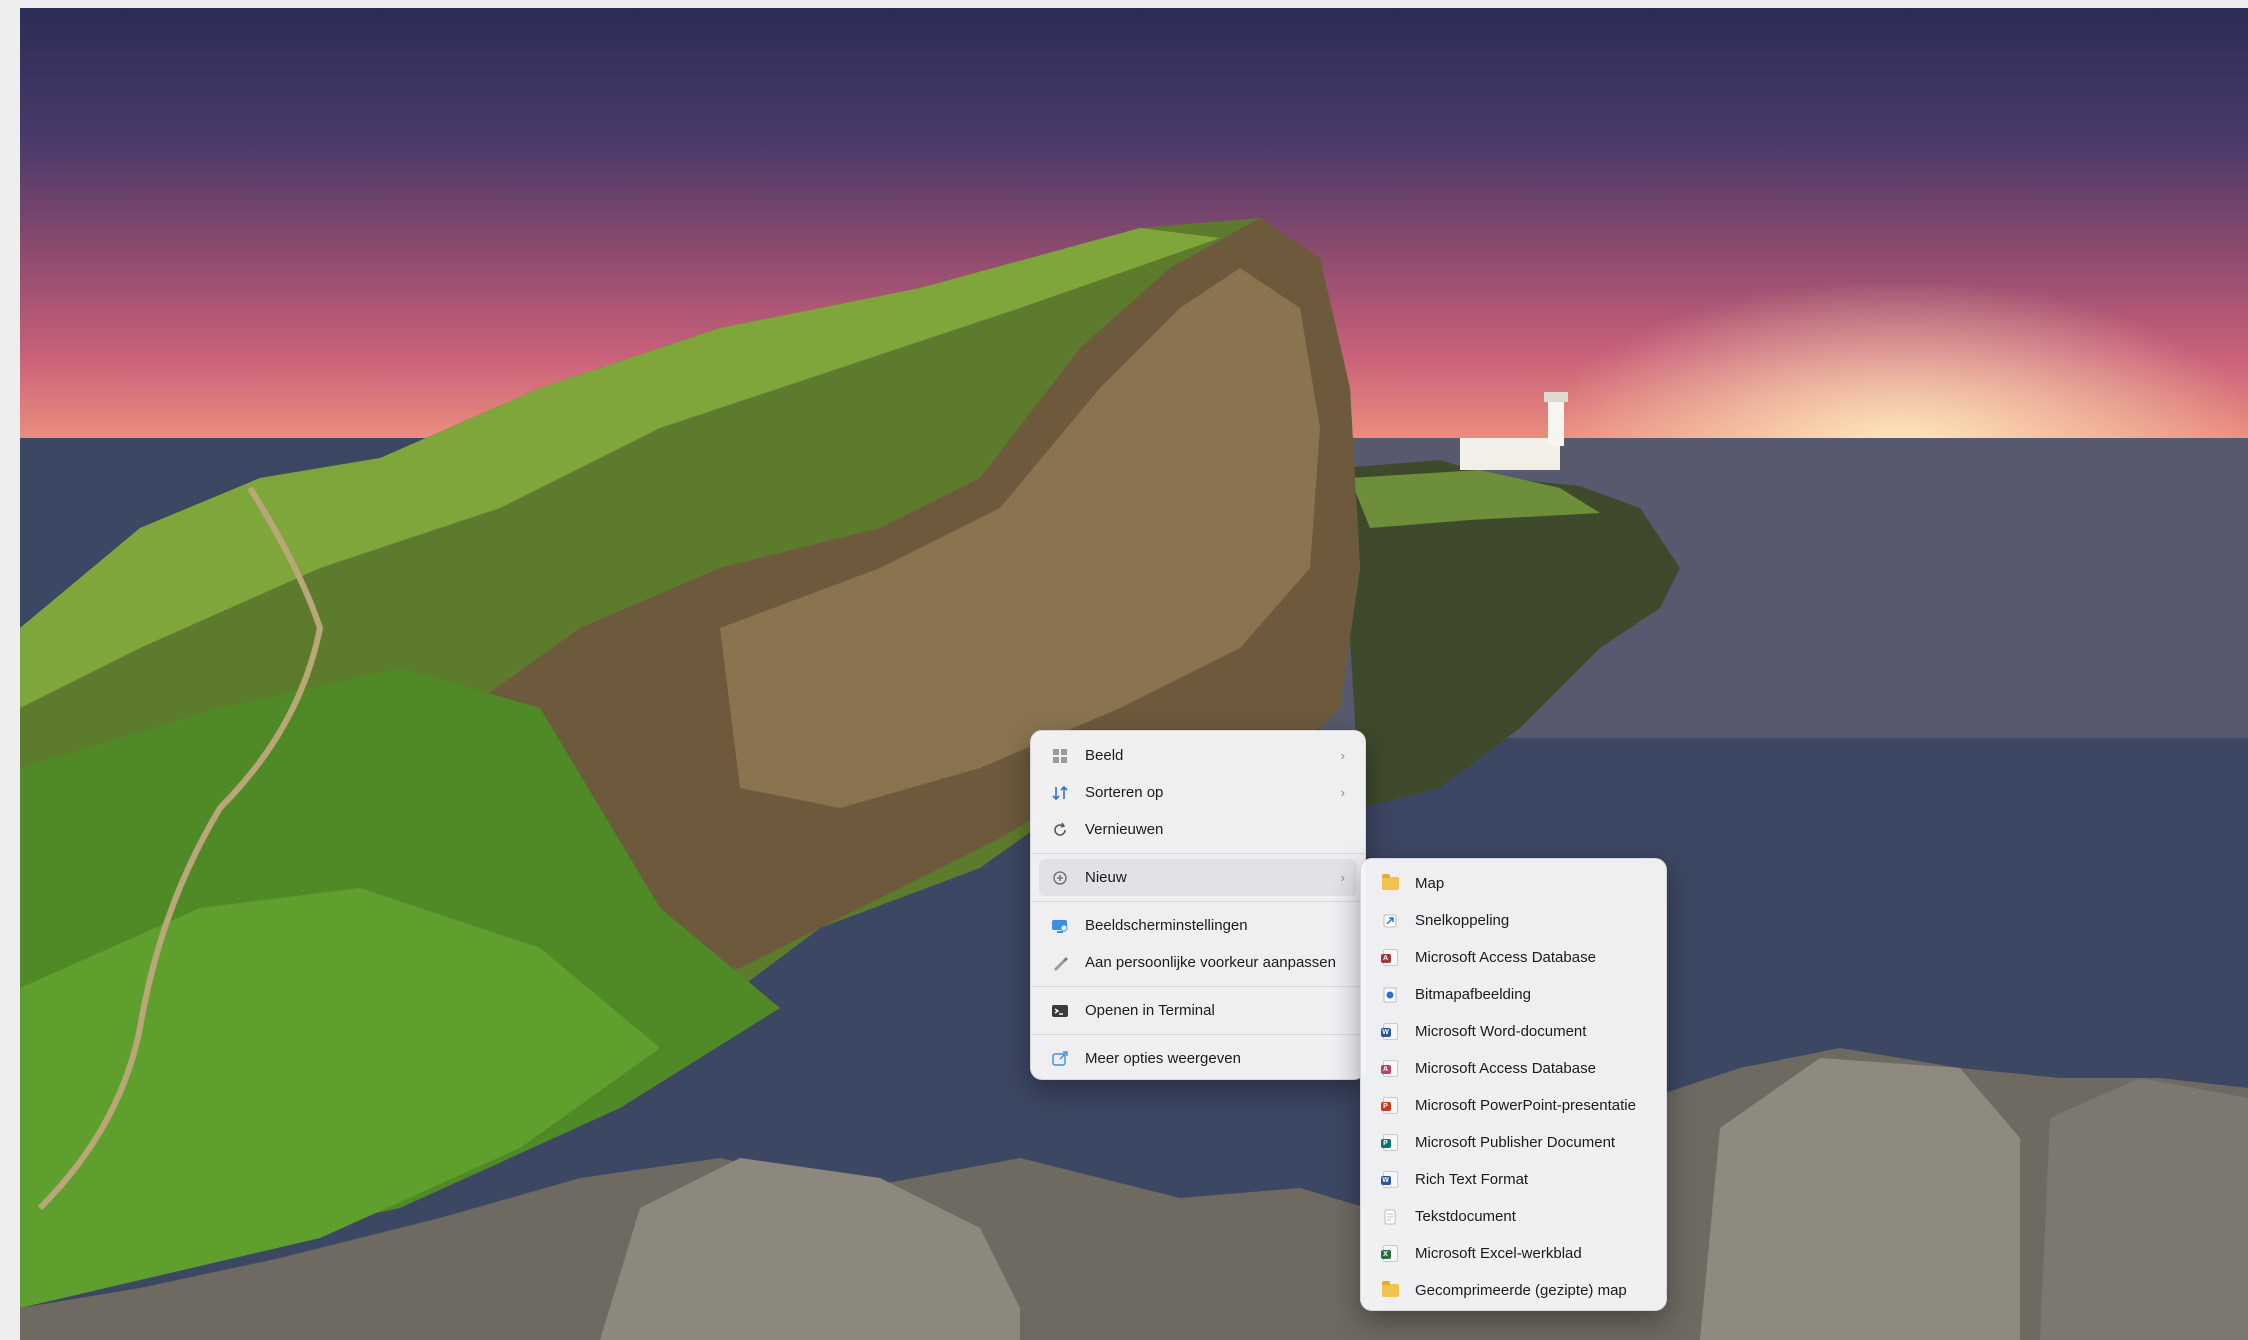 The image size is (2248, 1340). Describe the element at coordinates (1390, 921) in the screenshot. I see `shortcut-icon` at that location.